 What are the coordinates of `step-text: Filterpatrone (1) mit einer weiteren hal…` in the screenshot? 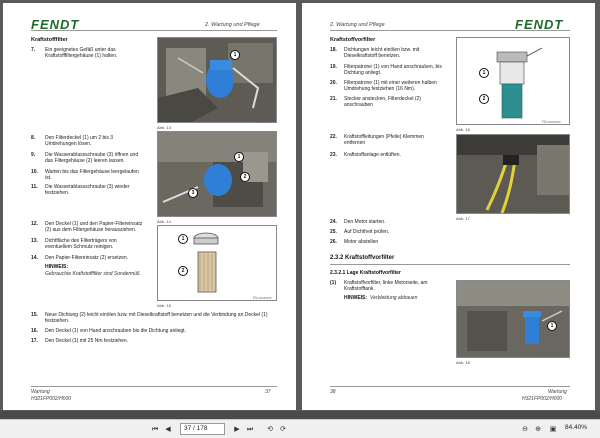 It's located at (390, 86).